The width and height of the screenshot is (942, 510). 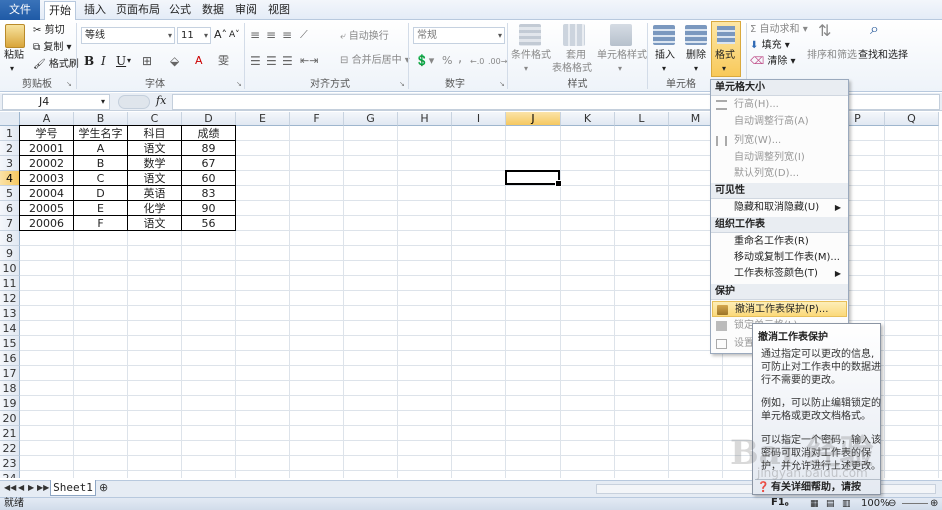 I want to click on active-cell-j4, so click(x=533, y=178).